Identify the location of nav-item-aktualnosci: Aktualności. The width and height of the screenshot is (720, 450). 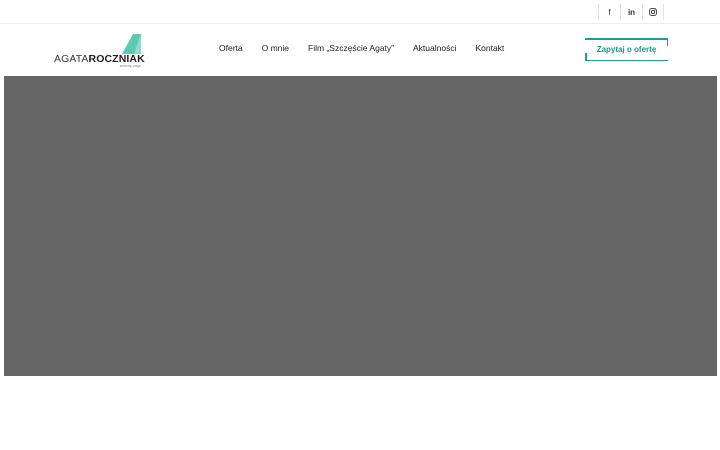
(434, 48).